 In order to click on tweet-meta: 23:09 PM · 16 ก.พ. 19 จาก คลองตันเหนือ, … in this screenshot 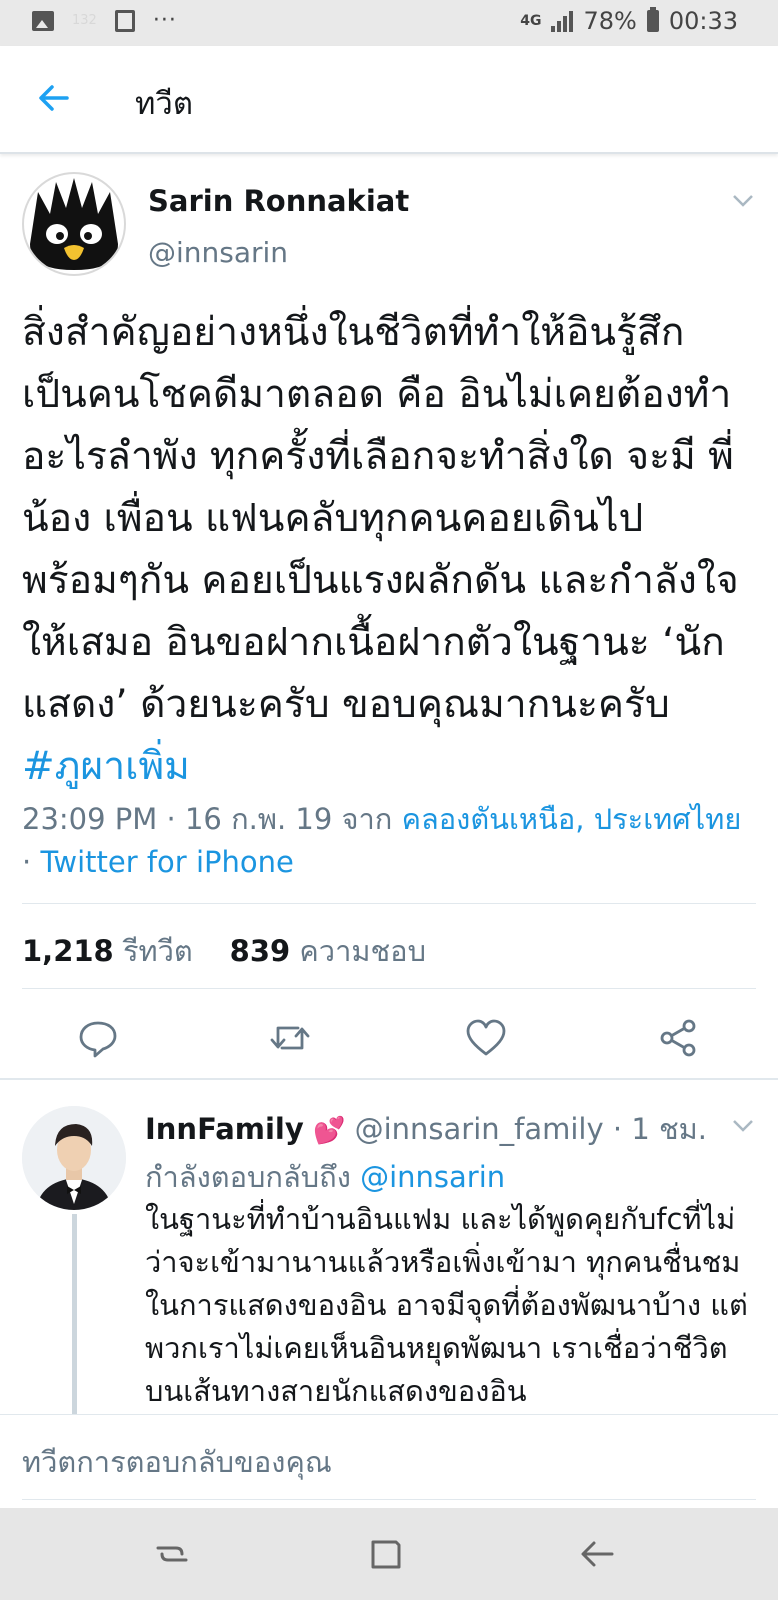, I will do `click(382, 841)`.